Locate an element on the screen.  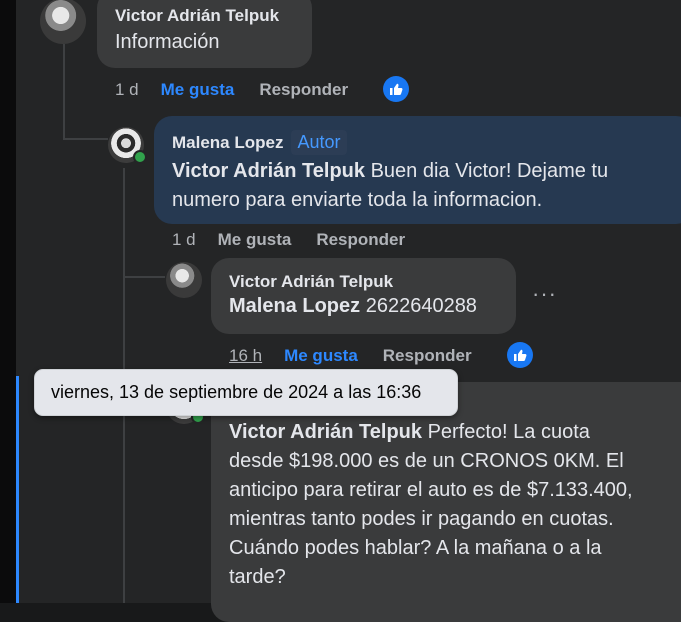
comment-text-line: Perfecto! La cuota is located at coordinates (508, 432).